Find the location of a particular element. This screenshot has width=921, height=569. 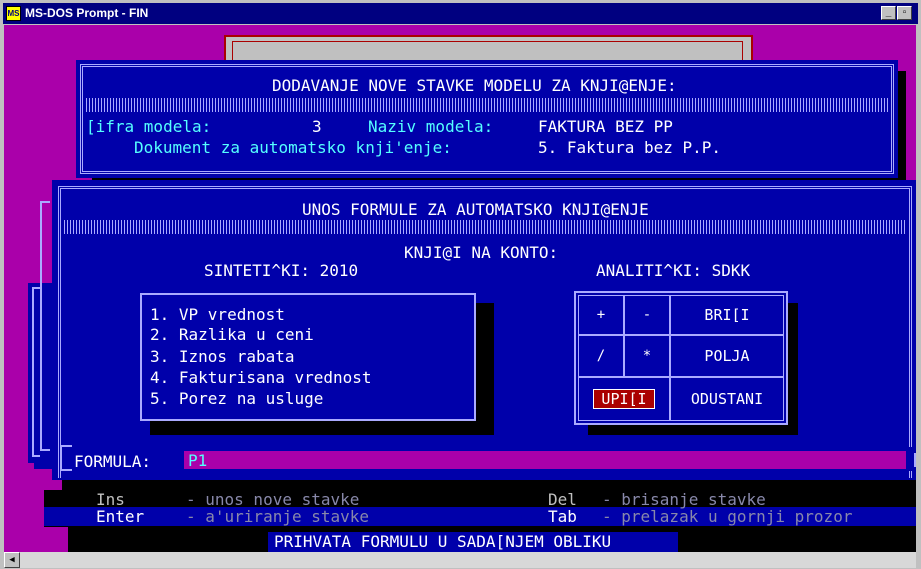

formula-panel-header: UNOS FORMULE ZA AUTOMATSKO KNJI@ENJE is located at coordinates (475, 209).